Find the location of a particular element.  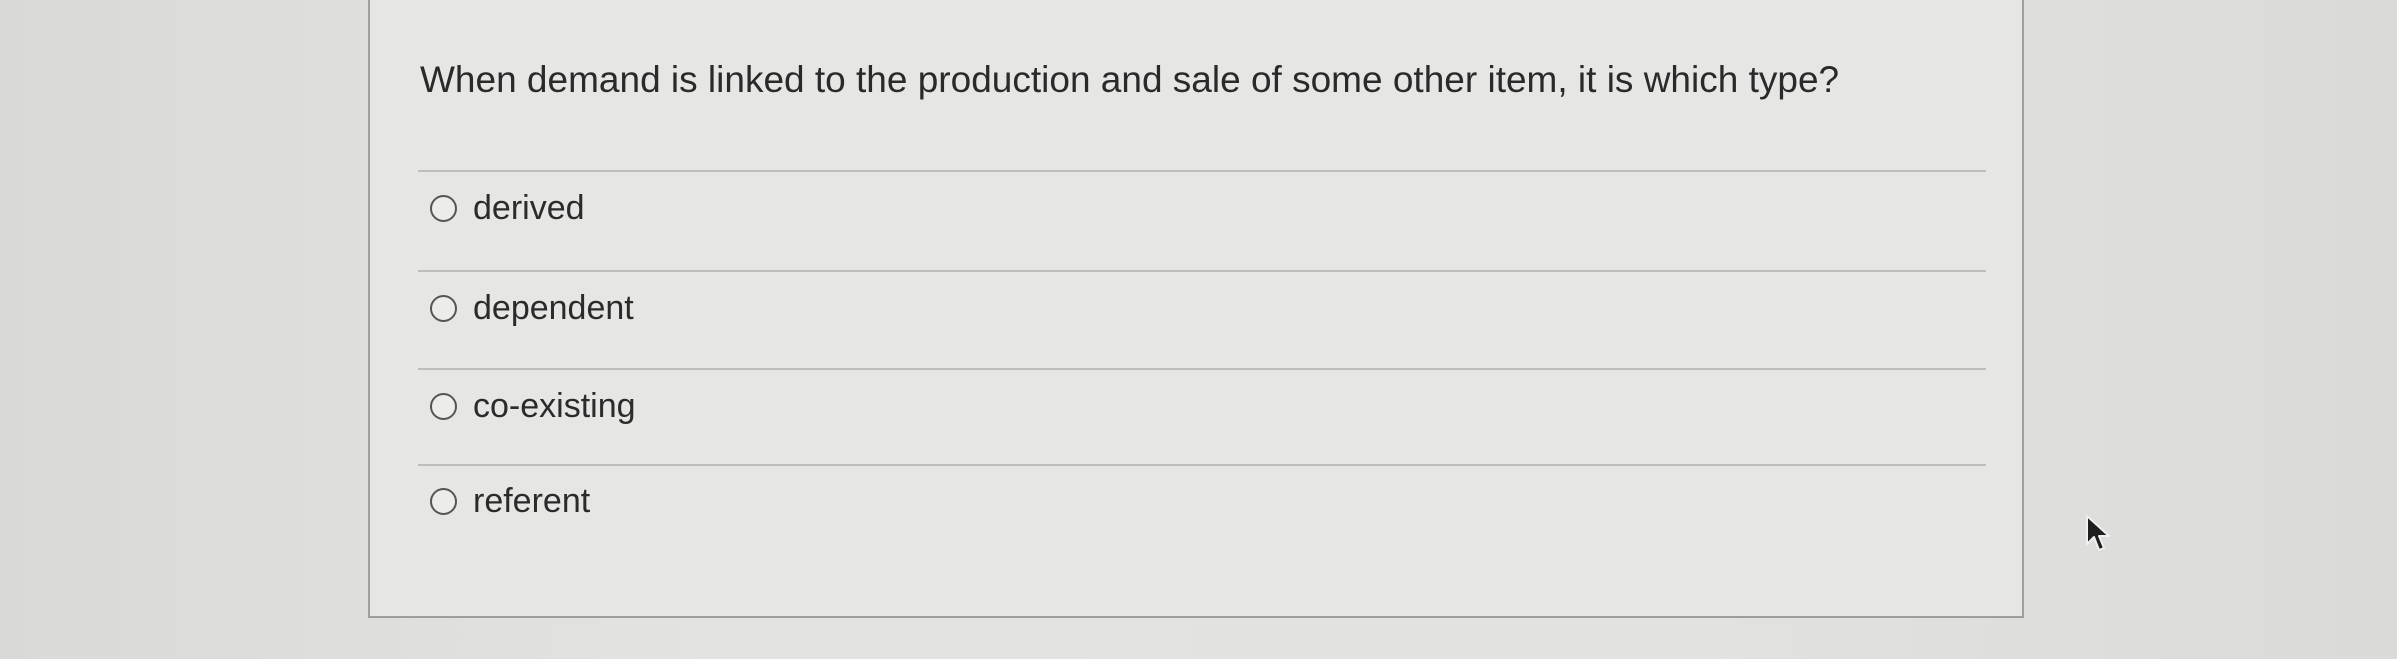

option-dependent: dependent is located at coordinates (532, 308).